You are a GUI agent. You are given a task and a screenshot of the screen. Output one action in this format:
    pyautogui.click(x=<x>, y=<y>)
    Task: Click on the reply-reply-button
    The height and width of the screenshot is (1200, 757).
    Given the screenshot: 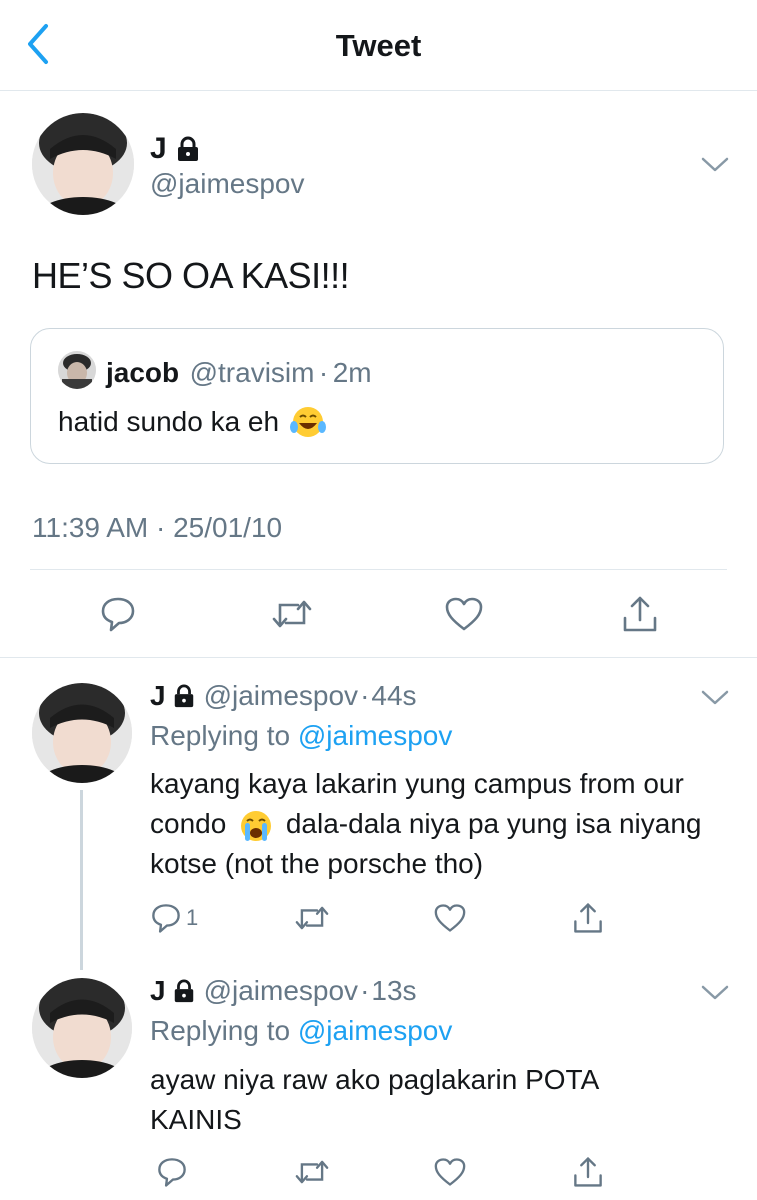 What is the action you would take?
    pyautogui.click(x=172, y=1172)
    